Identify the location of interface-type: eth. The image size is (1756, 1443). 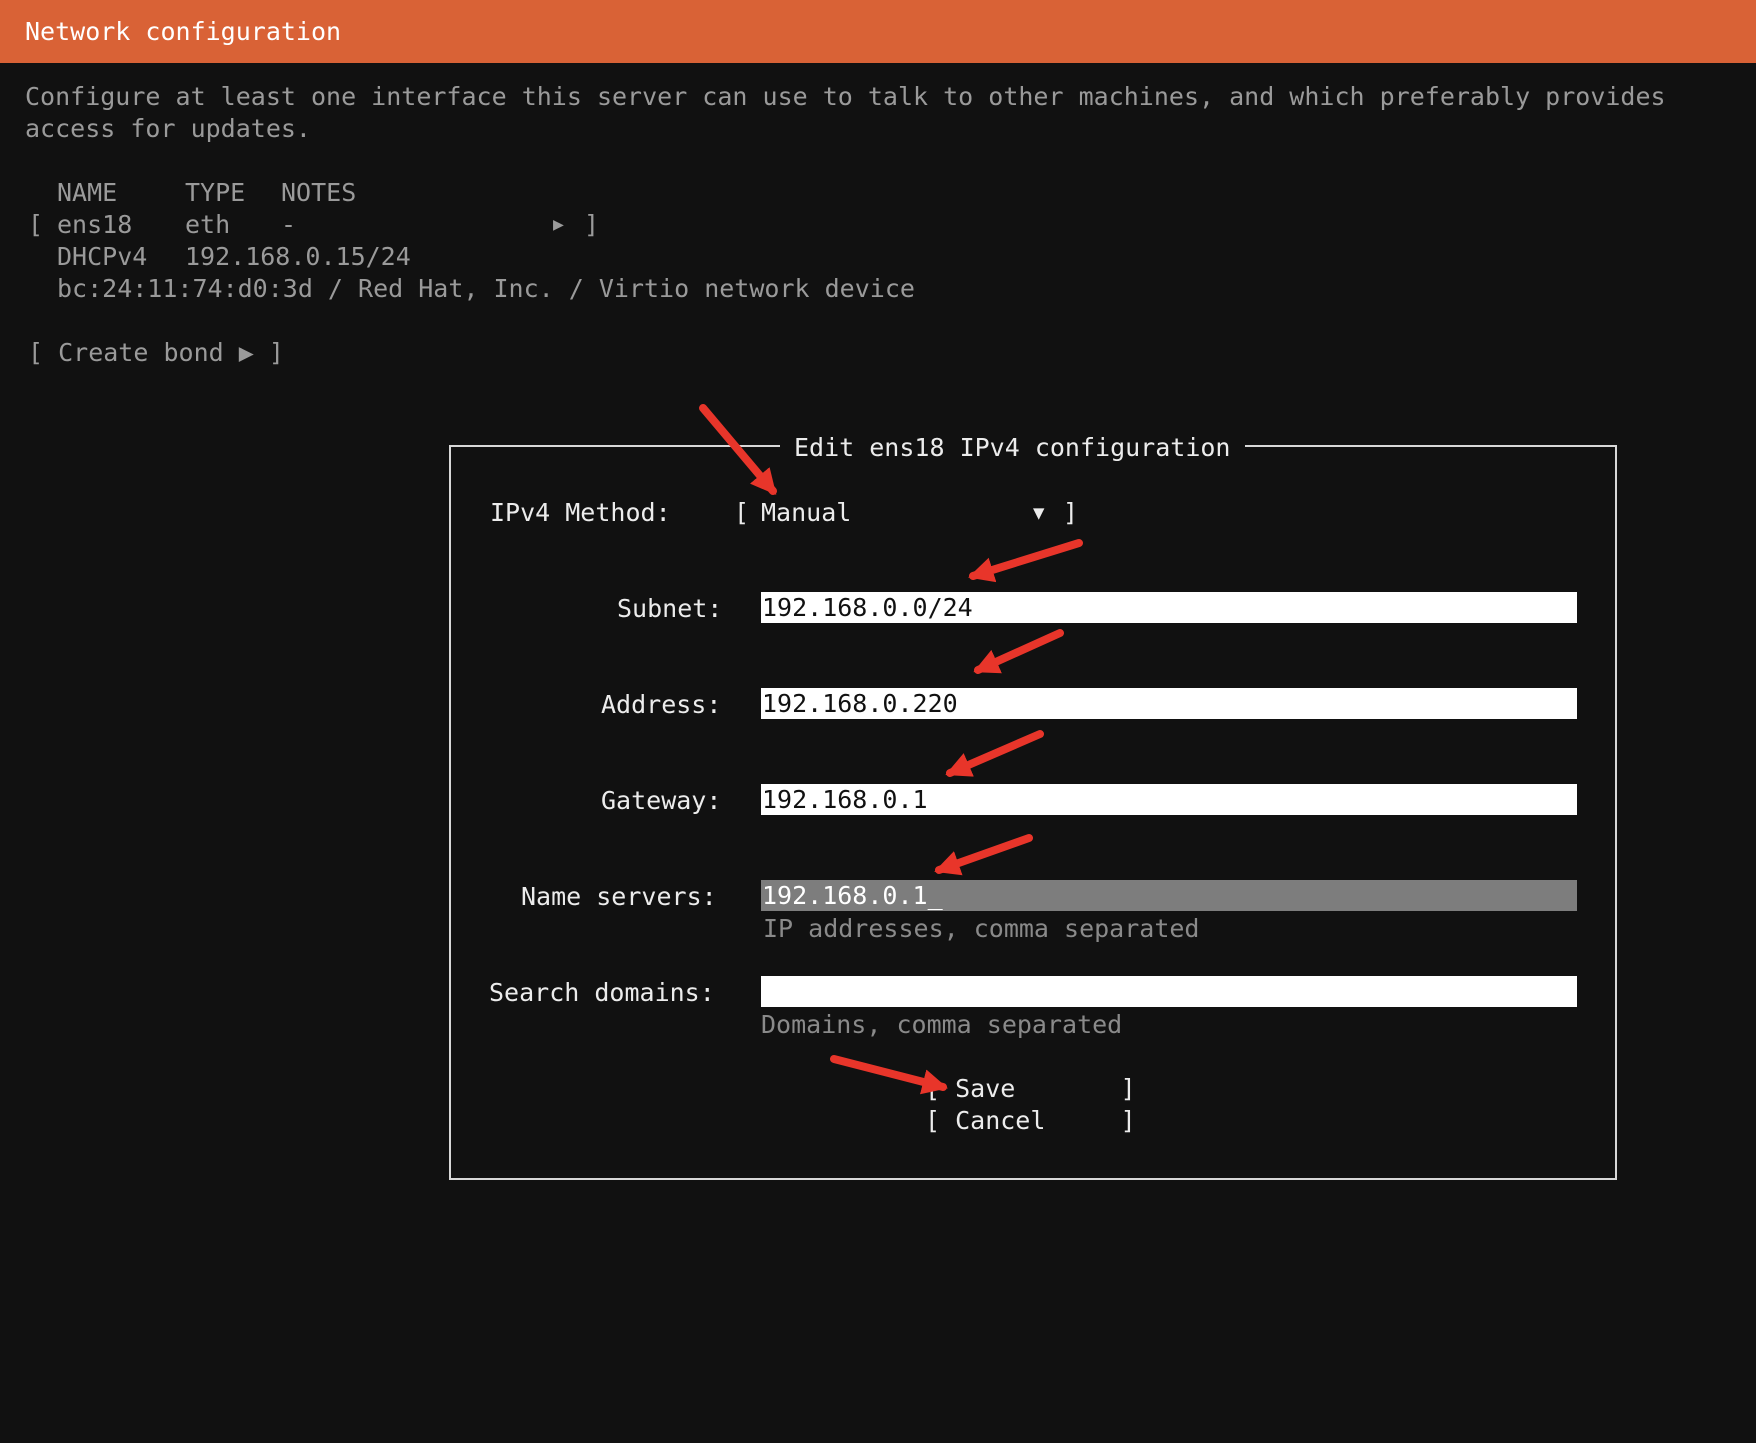
(208, 224).